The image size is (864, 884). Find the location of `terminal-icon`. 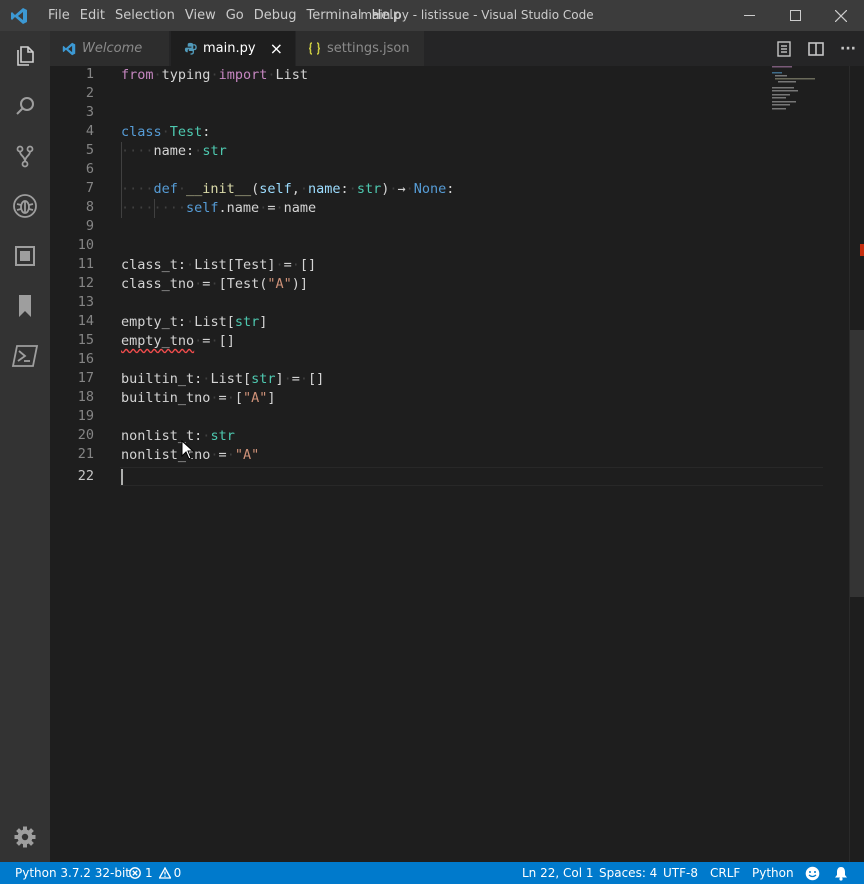

terminal-icon is located at coordinates (25, 356).